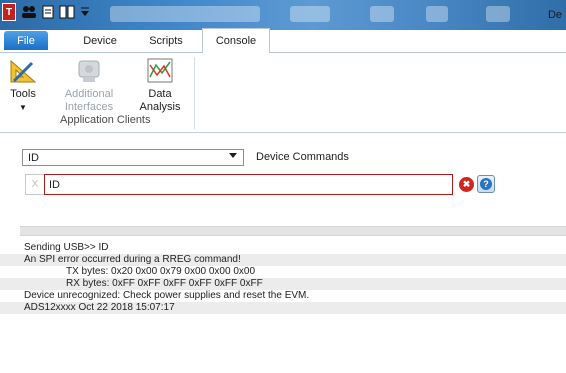 Image resolution: width=566 pixels, height=373 pixels. Describe the element at coordinates (160, 100) in the screenshot. I see `data-analysis-label: Data Analysis` at that location.